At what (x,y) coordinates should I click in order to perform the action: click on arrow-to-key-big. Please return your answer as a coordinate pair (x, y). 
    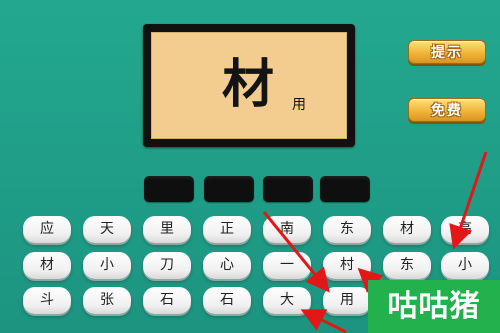
    Looking at the image, I should click on (323, 321).